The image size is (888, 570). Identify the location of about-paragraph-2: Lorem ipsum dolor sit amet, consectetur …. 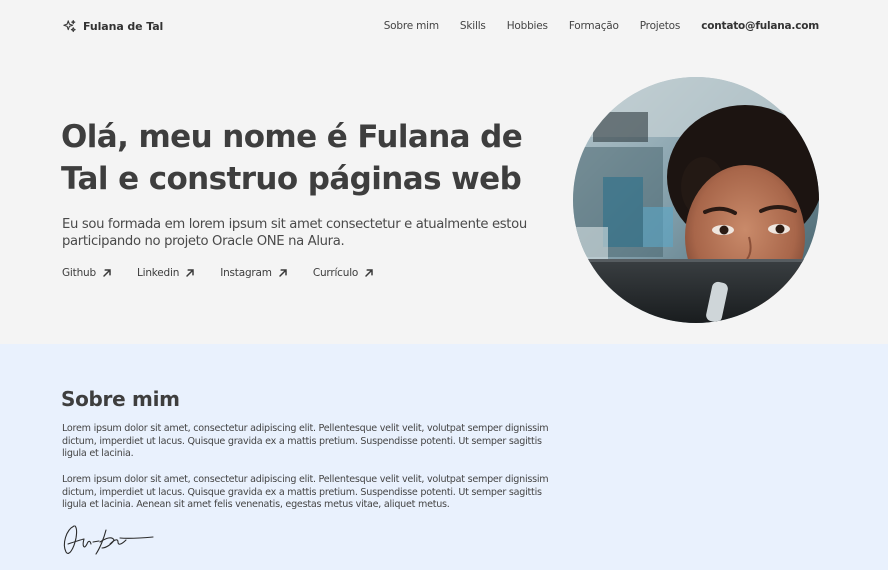
(305, 492).